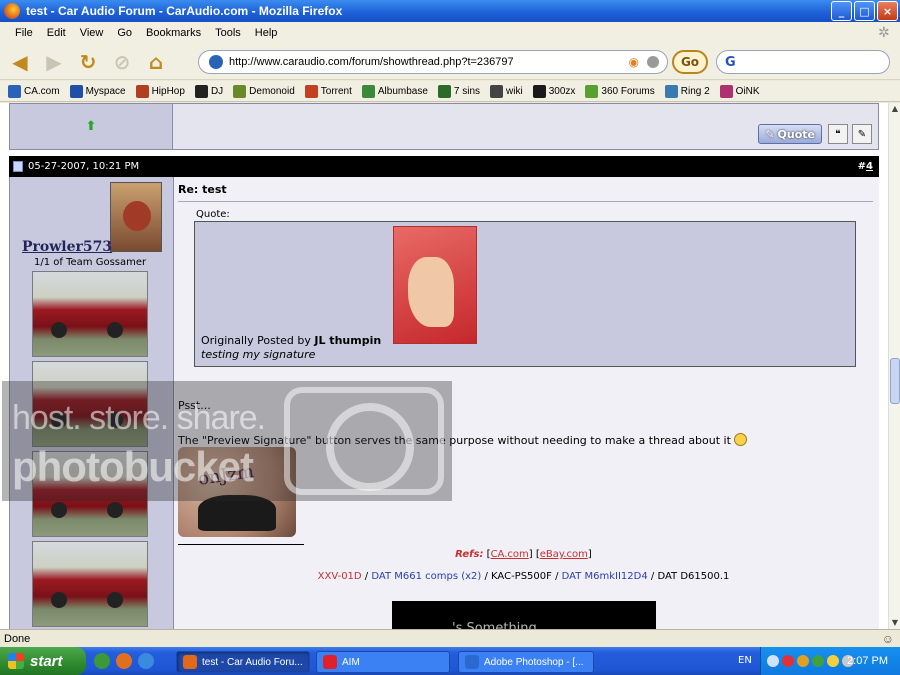  I want to click on menu-help: Help, so click(266, 33).